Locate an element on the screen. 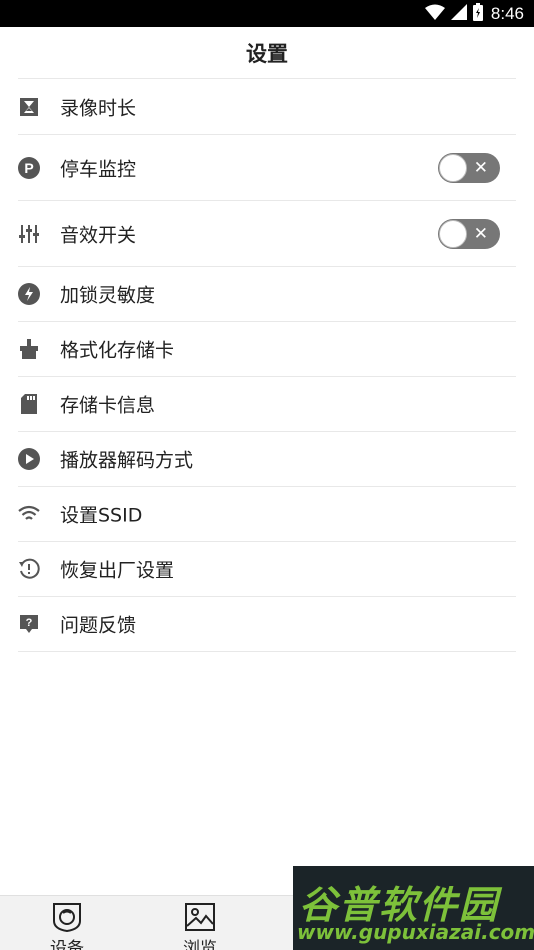 This screenshot has width=534, height=950. setting-feedback: ? 问题反馈 is located at coordinates (267, 624).